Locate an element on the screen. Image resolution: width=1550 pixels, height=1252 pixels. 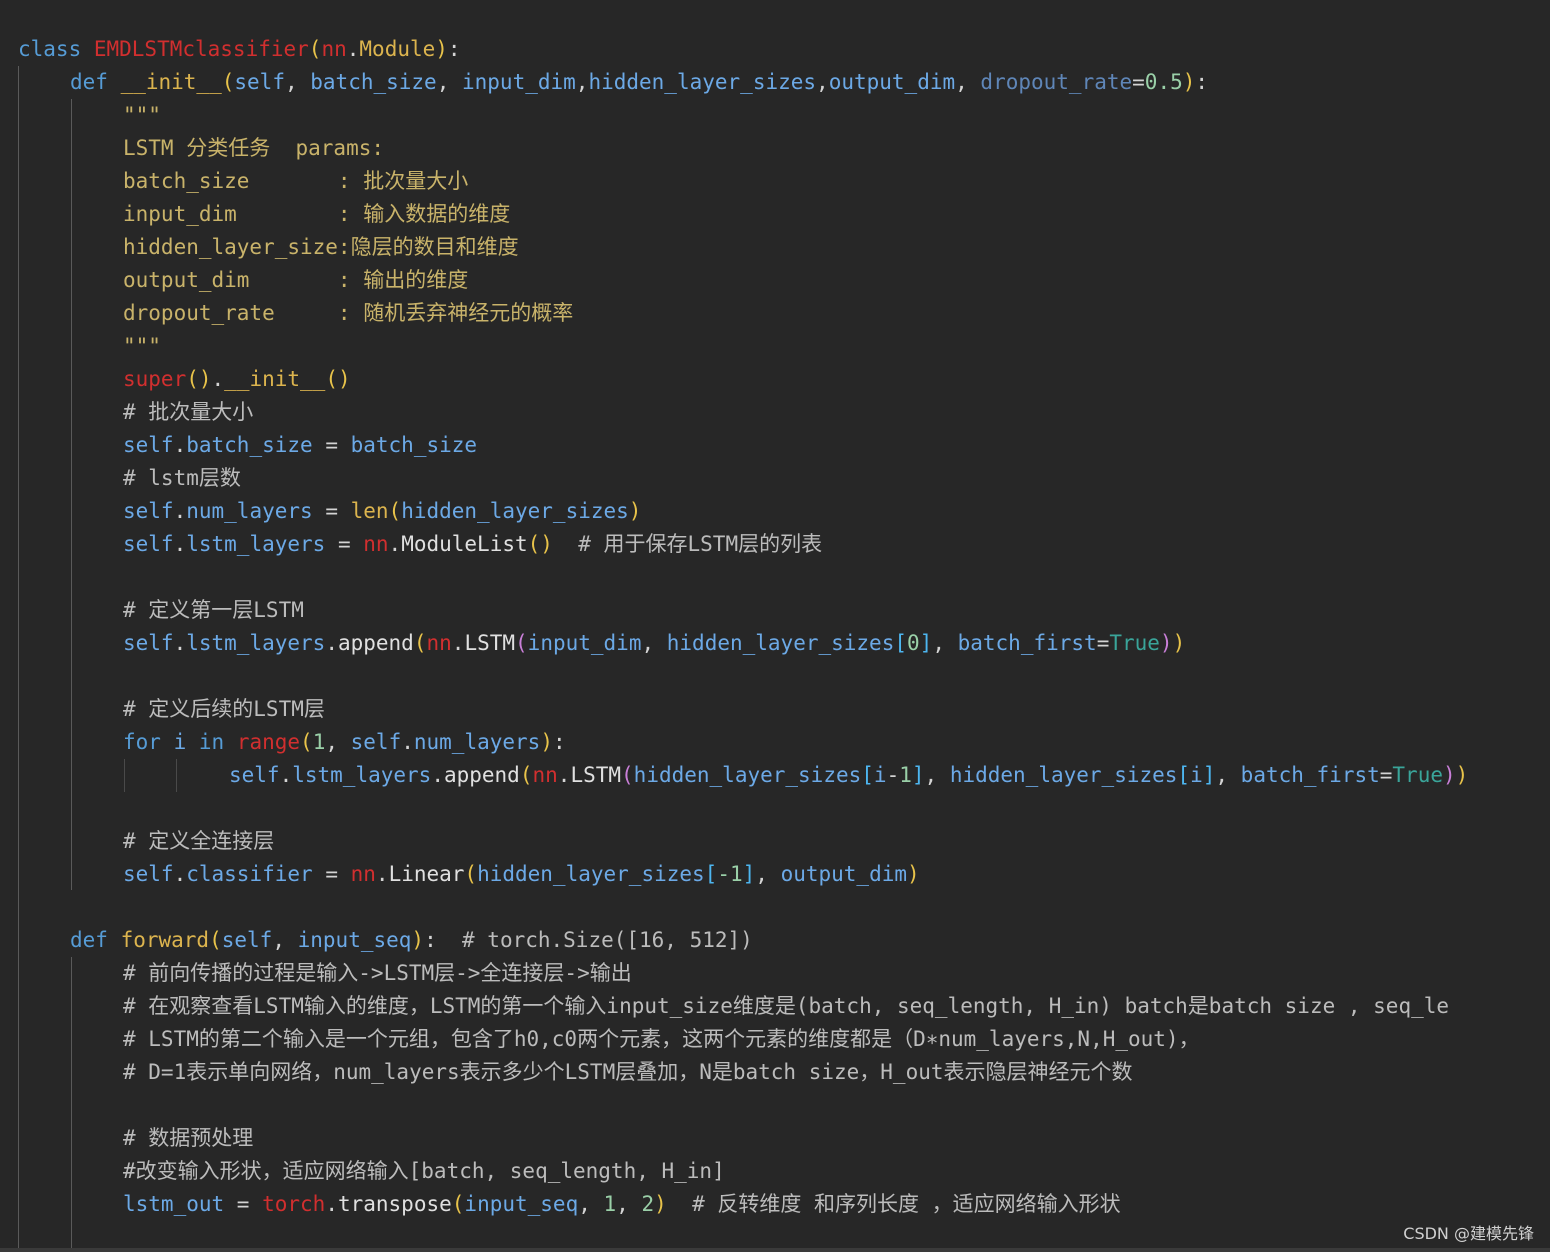
code-token: i is located at coordinates (186, 742).